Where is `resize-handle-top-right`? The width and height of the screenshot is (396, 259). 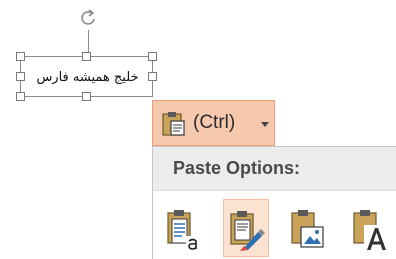 resize-handle-top-right is located at coordinates (152, 56).